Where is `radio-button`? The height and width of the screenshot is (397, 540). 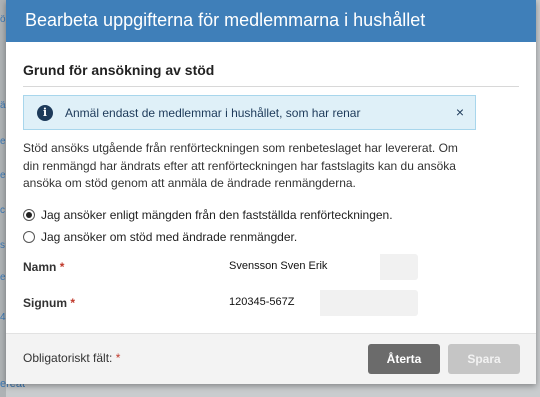
radio-button is located at coordinates (29, 237).